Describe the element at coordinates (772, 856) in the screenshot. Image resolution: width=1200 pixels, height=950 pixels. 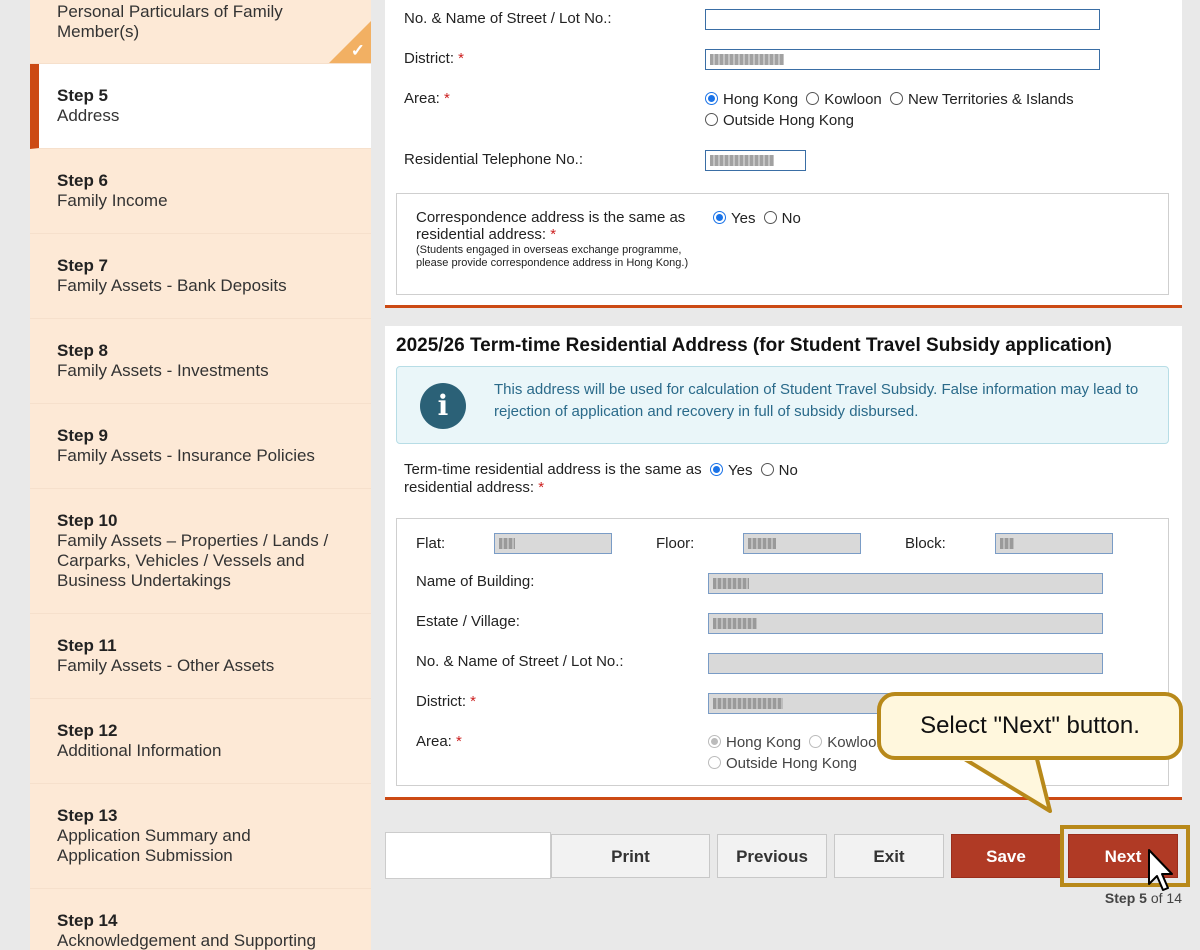
I see `previous-button: Previous` at that location.